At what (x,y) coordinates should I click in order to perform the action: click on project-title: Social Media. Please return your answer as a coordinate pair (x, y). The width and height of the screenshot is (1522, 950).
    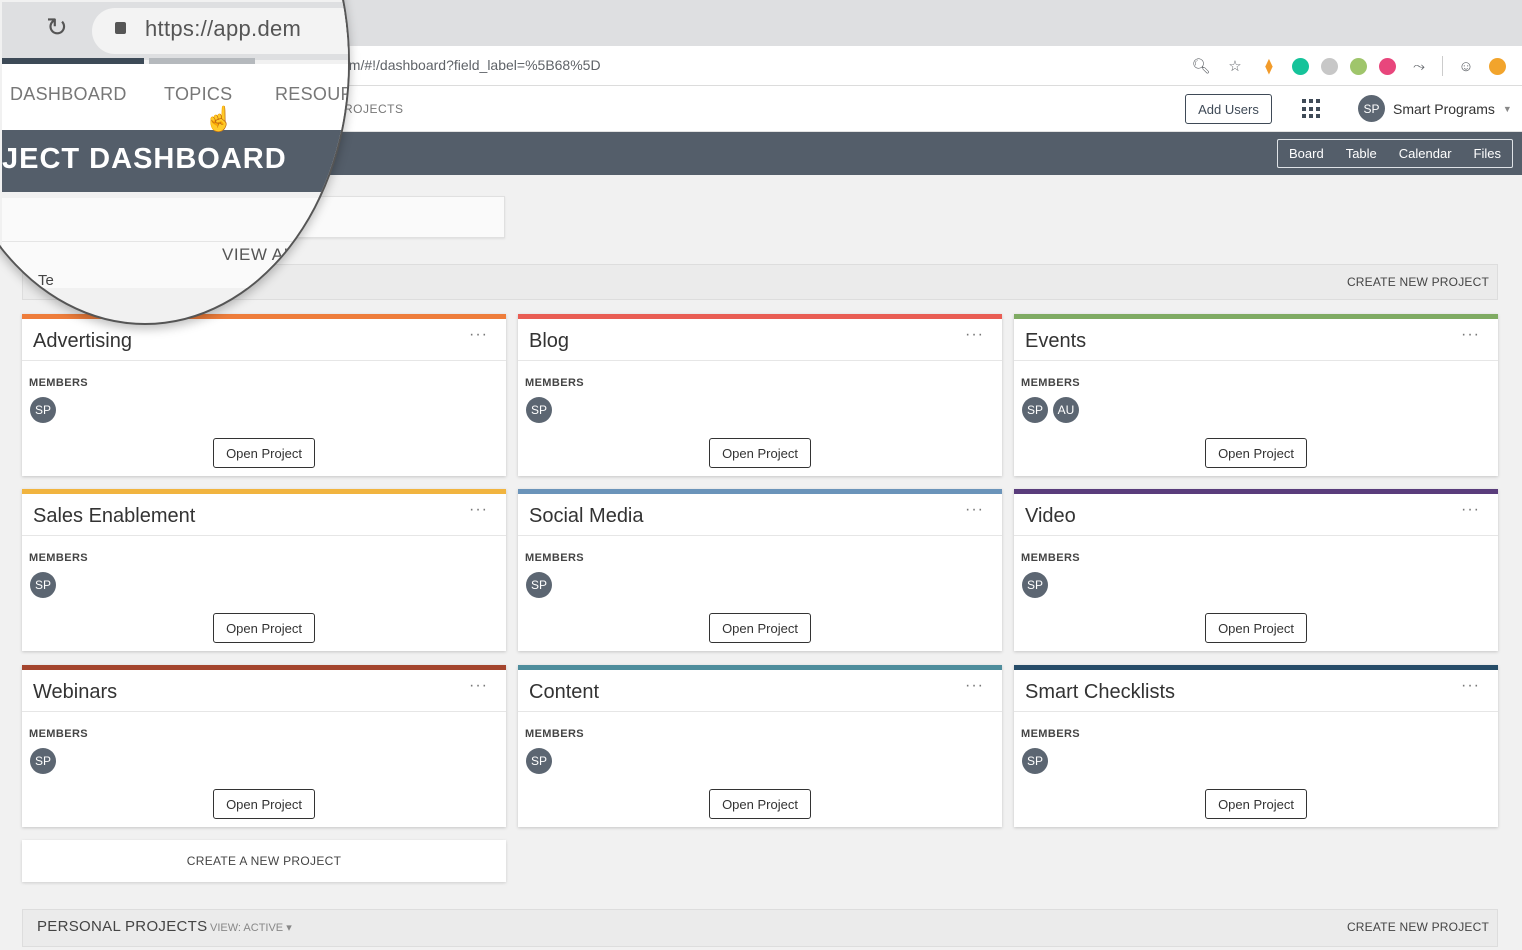
    Looking at the image, I should click on (586, 516).